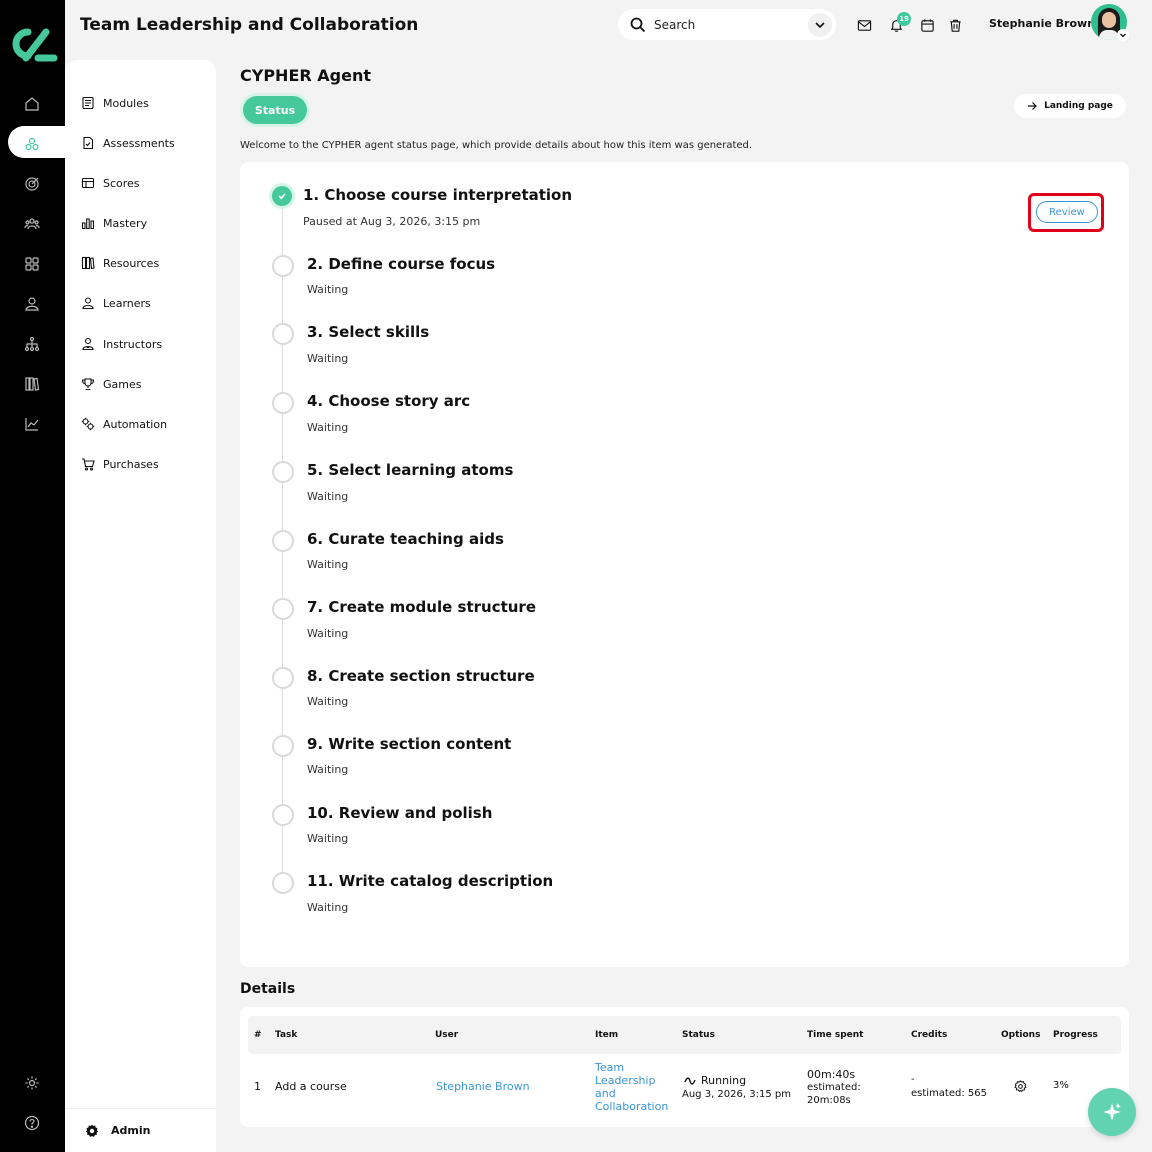  I want to click on column-header: User, so click(447, 1035).